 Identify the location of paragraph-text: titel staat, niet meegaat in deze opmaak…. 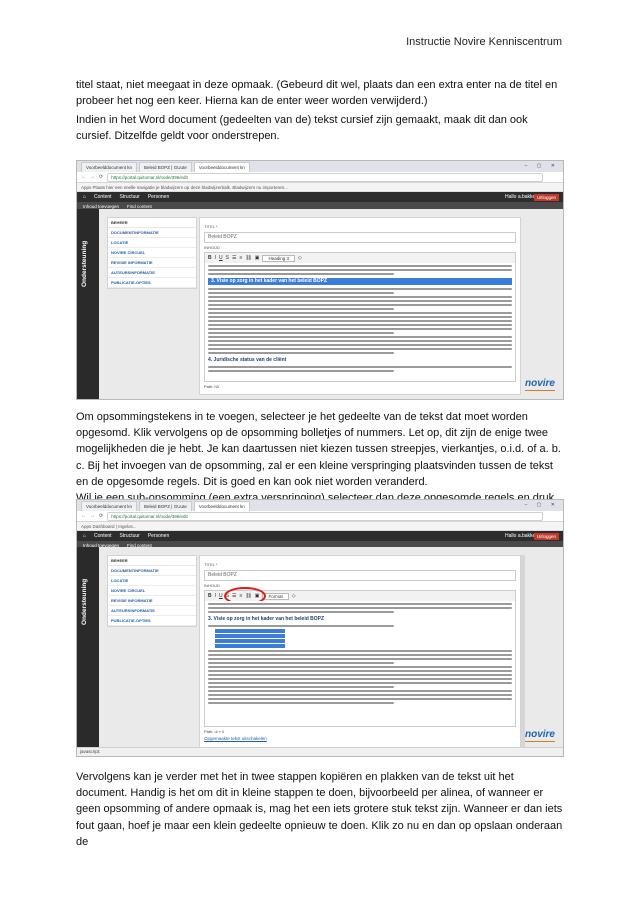
(317, 93).